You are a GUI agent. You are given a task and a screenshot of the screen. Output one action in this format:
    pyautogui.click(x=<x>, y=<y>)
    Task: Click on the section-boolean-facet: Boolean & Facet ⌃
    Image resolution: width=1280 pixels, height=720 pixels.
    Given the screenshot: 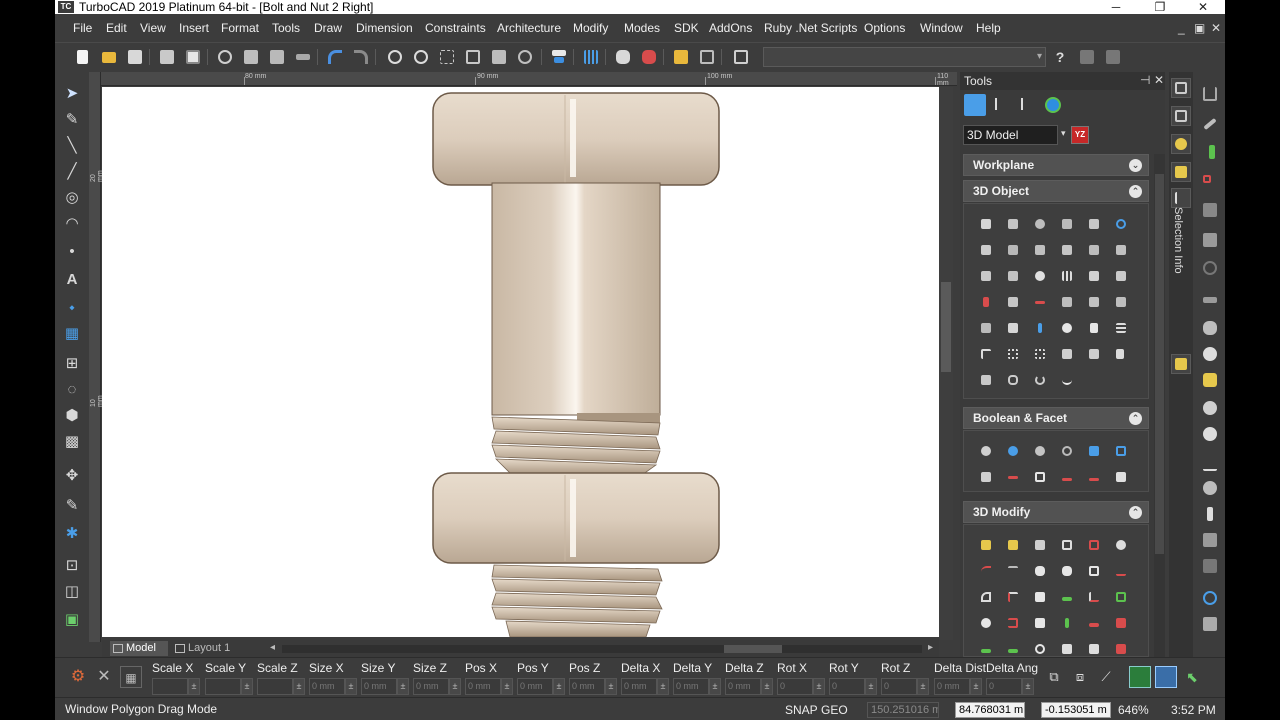 What is the action you would take?
    pyautogui.click(x=1056, y=418)
    